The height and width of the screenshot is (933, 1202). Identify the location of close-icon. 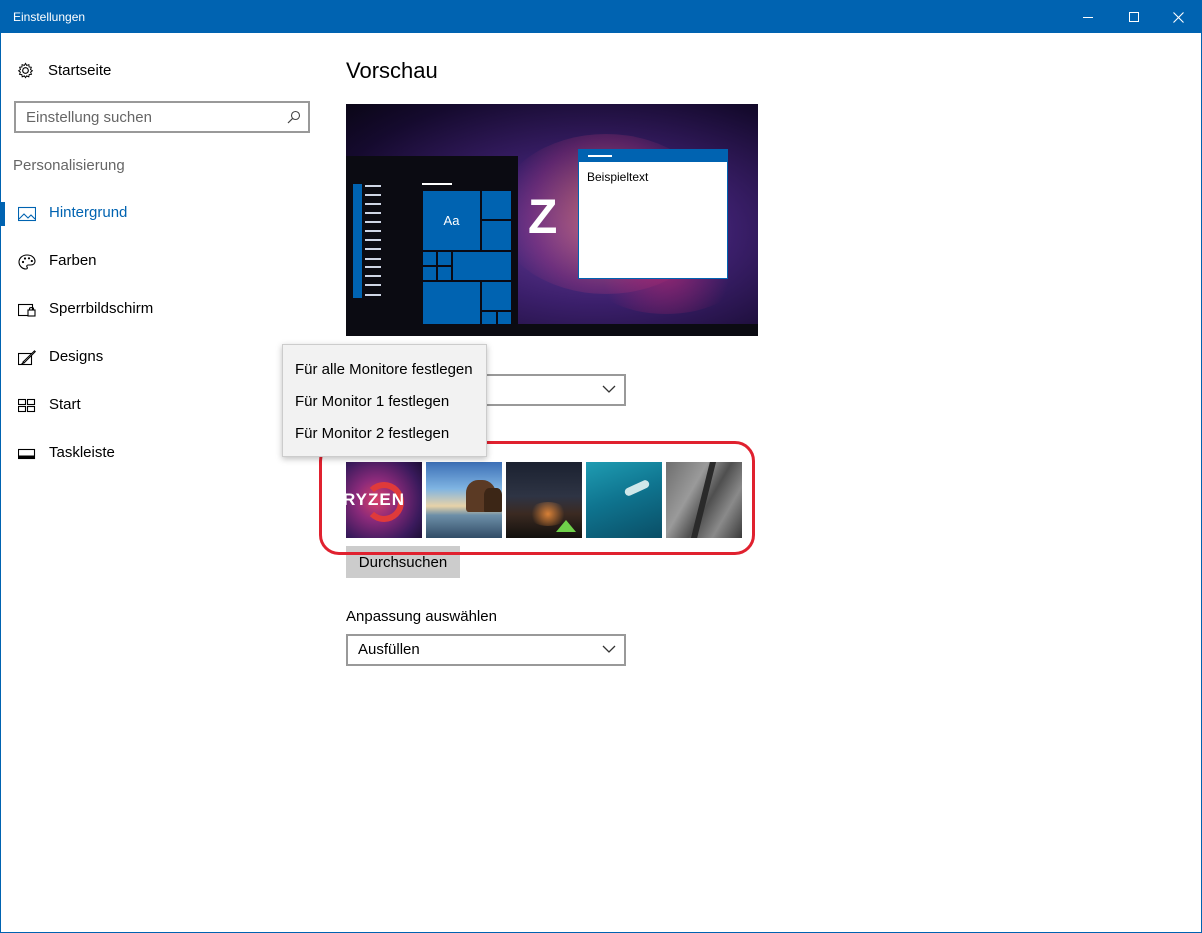
(1178, 17).